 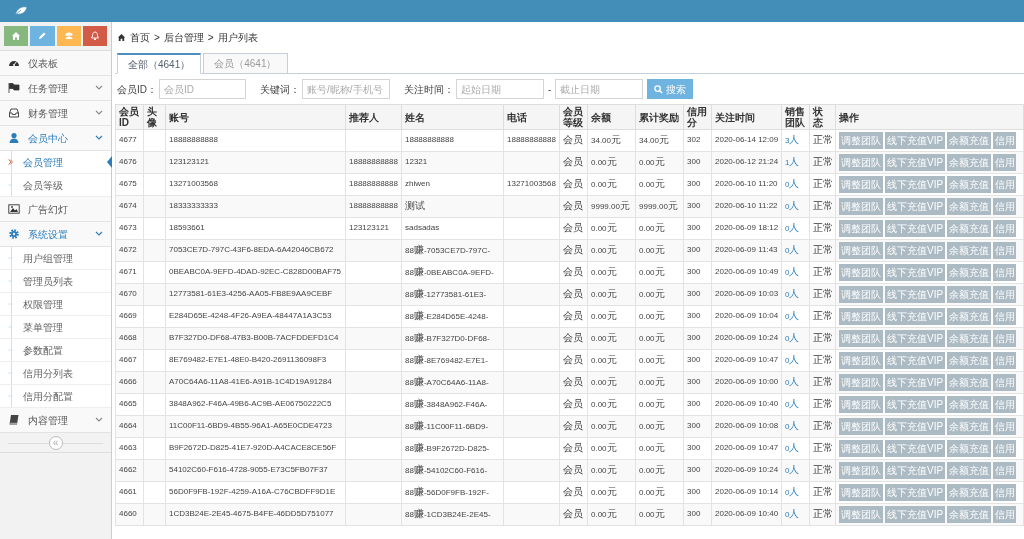 I want to click on breadcrumb-link: 首页, so click(x=140, y=37).